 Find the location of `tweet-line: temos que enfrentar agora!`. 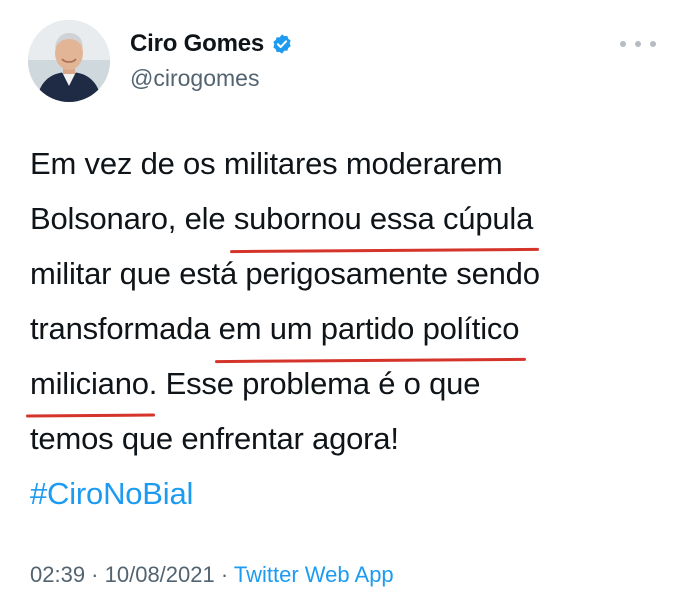

tweet-line: temos que enfrentar agora! is located at coordinates (350, 438).